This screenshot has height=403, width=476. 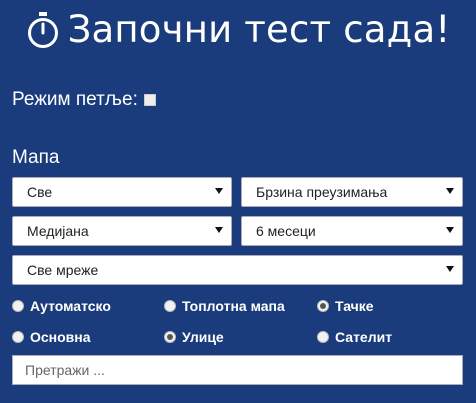 I want to click on map-type-radio-group: Аутоматско Топлотна мапа Тачке, so click(x=193, y=306).